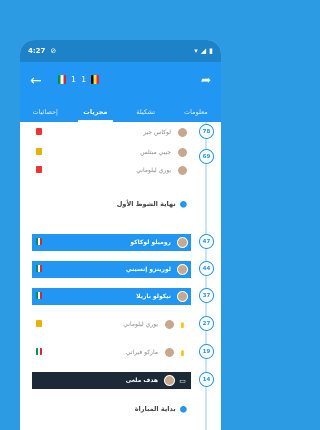 This screenshot has width=320, height=430. Describe the element at coordinates (45, 113) in the screenshot. I see `tab-stats: إحصائيات` at that location.